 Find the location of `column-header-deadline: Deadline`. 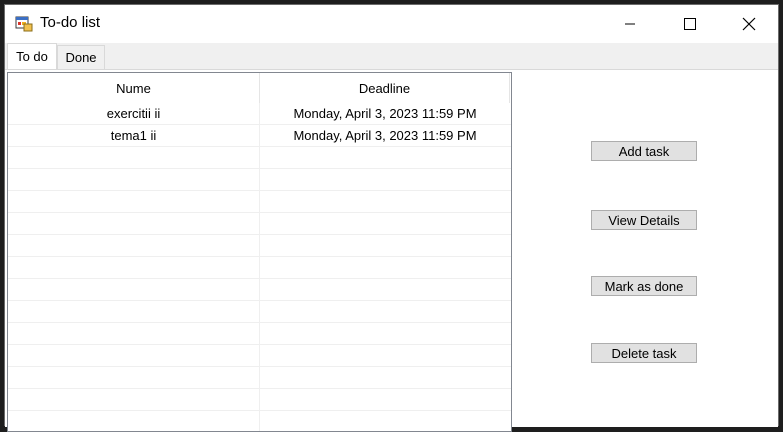

column-header-deadline: Deadline is located at coordinates (385, 88).